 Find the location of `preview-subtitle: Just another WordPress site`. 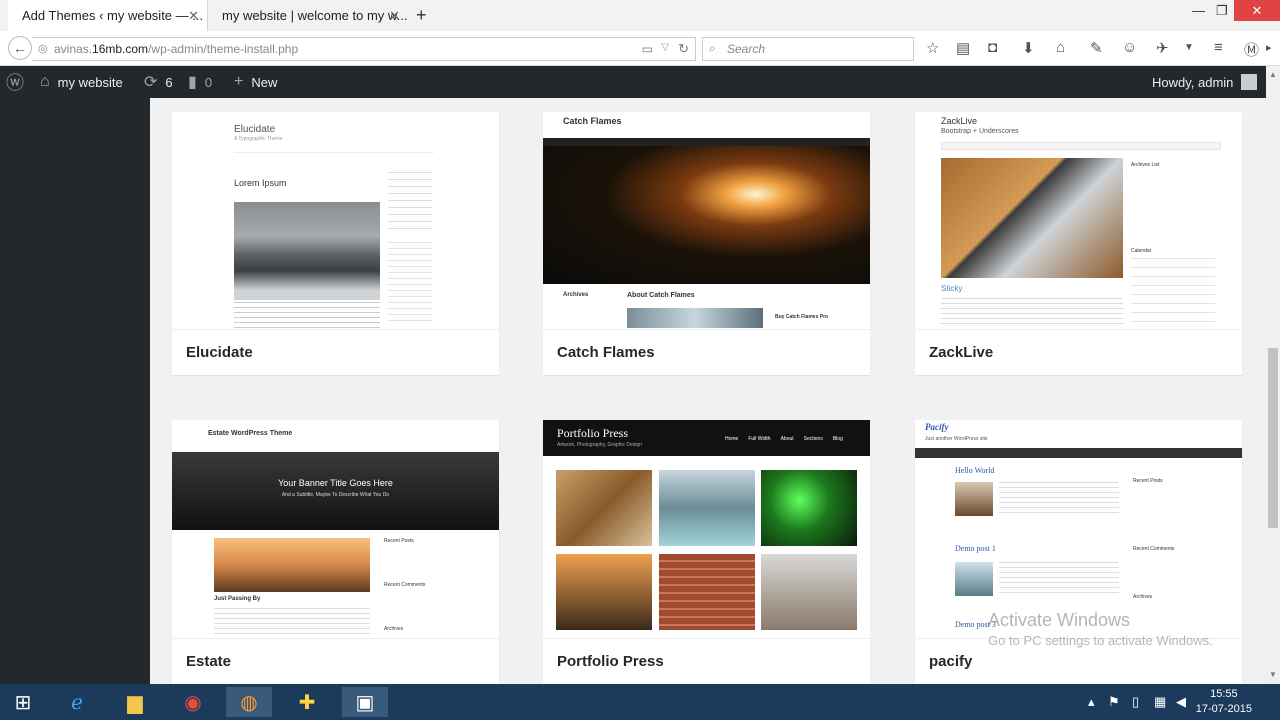

preview-subtitle: Just another WordPress site is located at coordinates (956, 439).